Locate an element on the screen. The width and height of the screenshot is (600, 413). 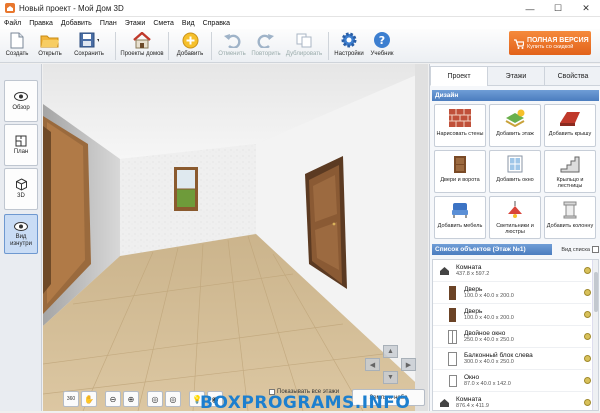
add-column-button: Добавить колонну is located at coordinates (570, 217).